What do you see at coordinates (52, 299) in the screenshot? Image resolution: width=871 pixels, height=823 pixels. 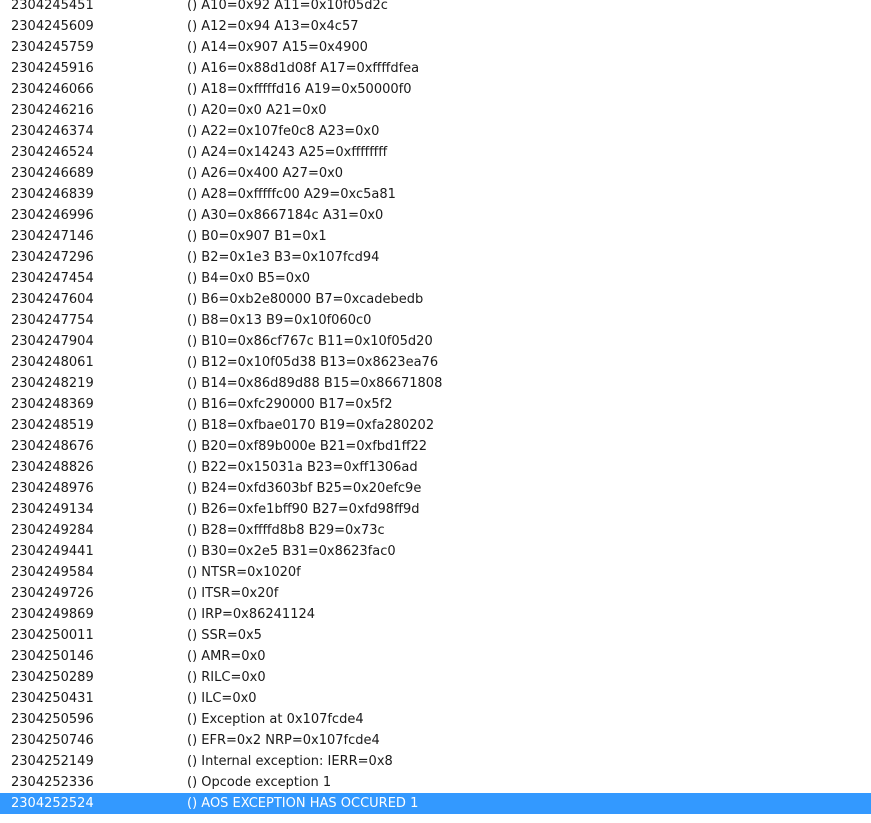 I see `log-timestamp: 2304247604` at bounding box center [52, 299].